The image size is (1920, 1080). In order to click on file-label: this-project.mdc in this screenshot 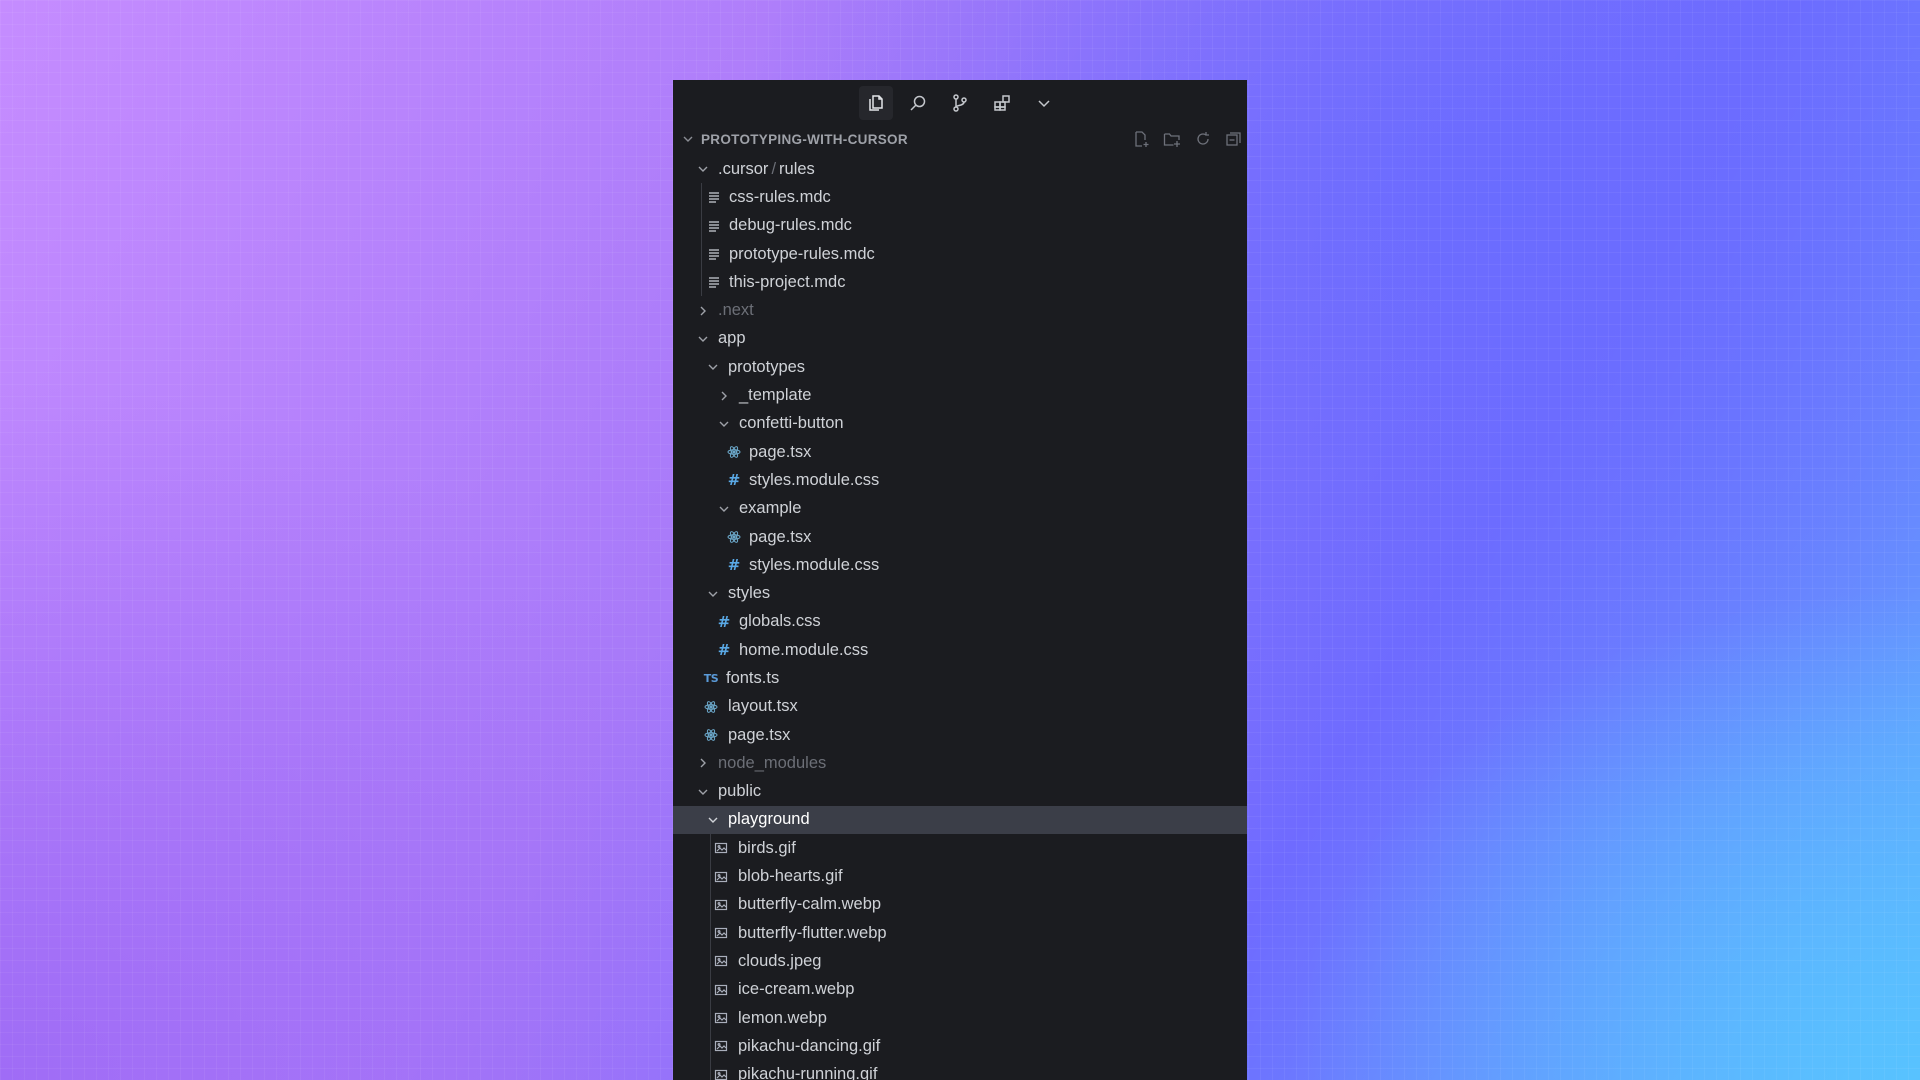, I will do `click(787, 281)`.